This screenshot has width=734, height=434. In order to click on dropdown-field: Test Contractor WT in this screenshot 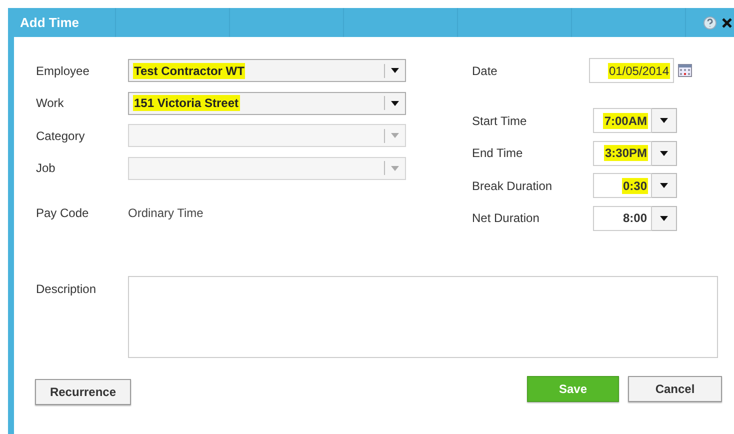, I will do `click(267, 70)`.